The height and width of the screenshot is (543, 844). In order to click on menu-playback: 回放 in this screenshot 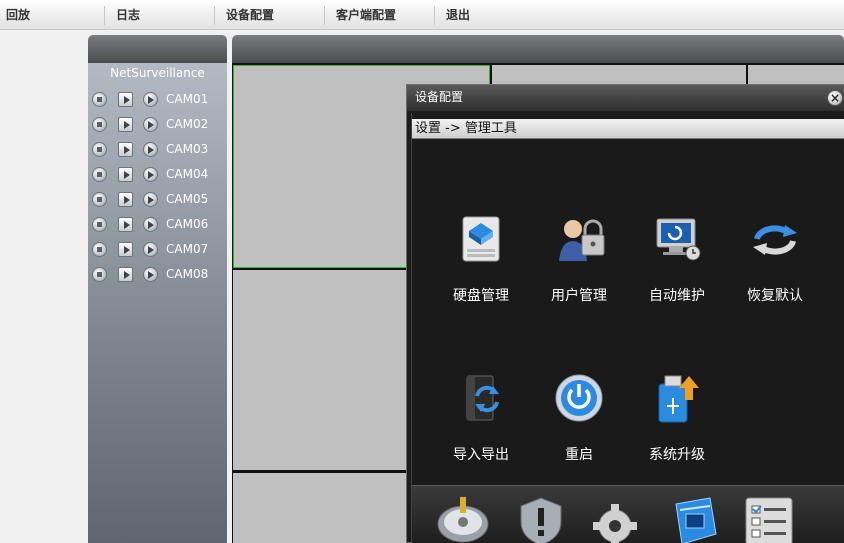, I will do `click(15, 15)`.